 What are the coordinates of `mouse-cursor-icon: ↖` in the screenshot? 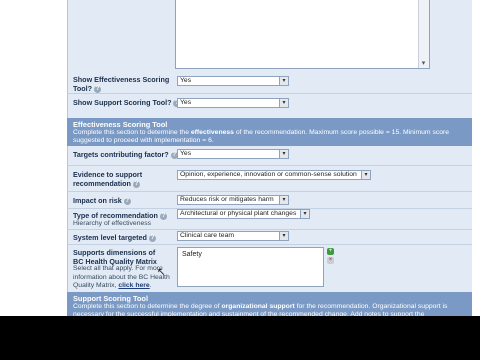 It's located at (161, 272).